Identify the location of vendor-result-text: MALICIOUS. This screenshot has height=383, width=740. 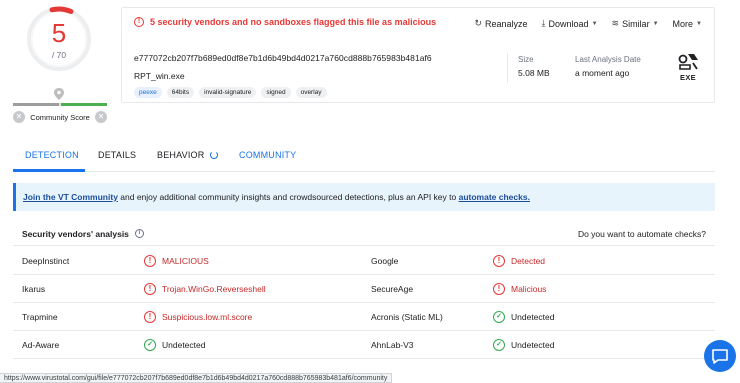
(185, 261).